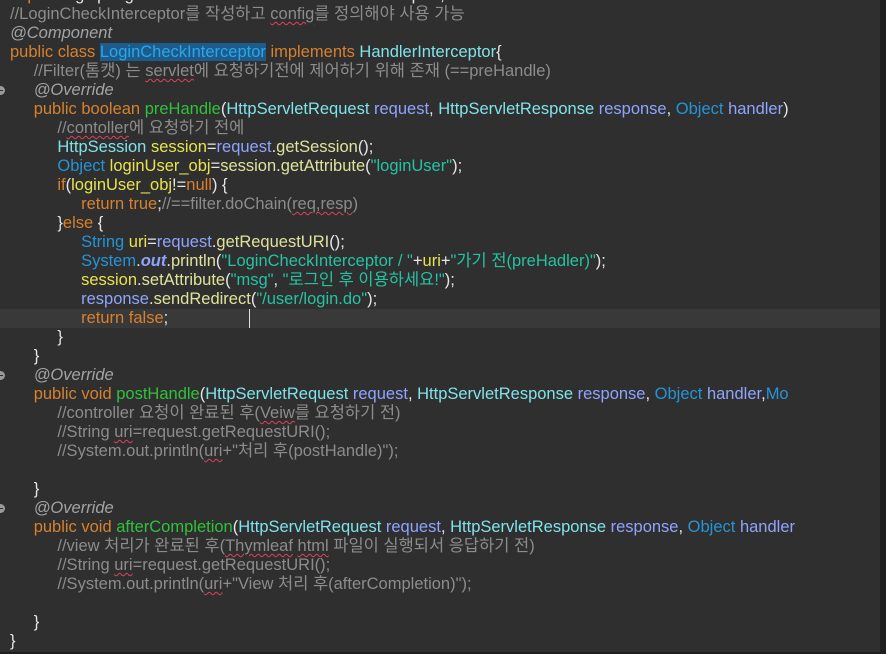 The image size is (886, 654). Describe the element at coordinates (184, 242) in the screenshot. I see `code-token: request` at that location.